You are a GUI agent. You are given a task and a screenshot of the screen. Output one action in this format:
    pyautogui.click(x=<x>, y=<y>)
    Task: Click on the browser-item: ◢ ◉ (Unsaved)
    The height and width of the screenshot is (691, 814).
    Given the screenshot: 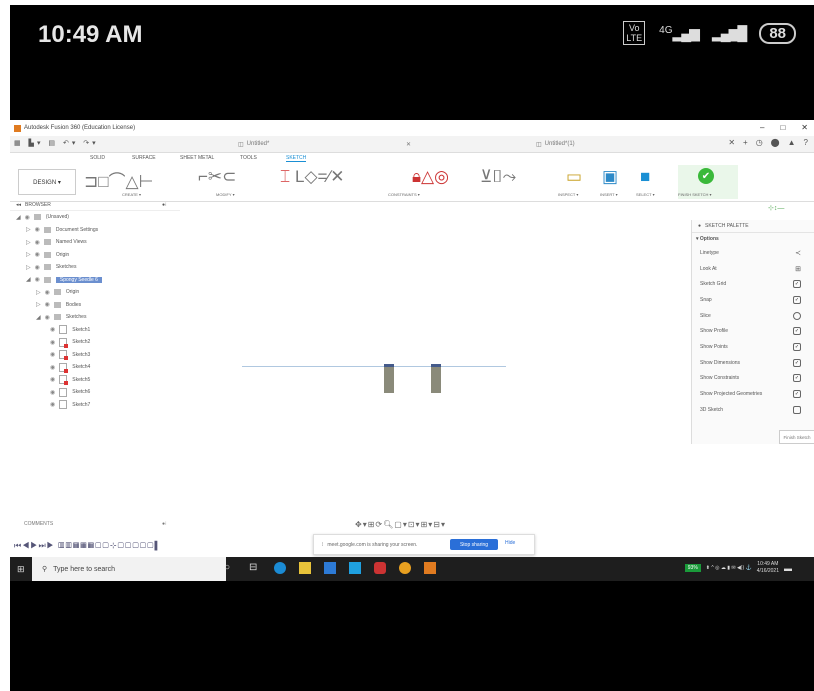 What is the action you would take?
    pyautogui.click(x=95, y=217)
    